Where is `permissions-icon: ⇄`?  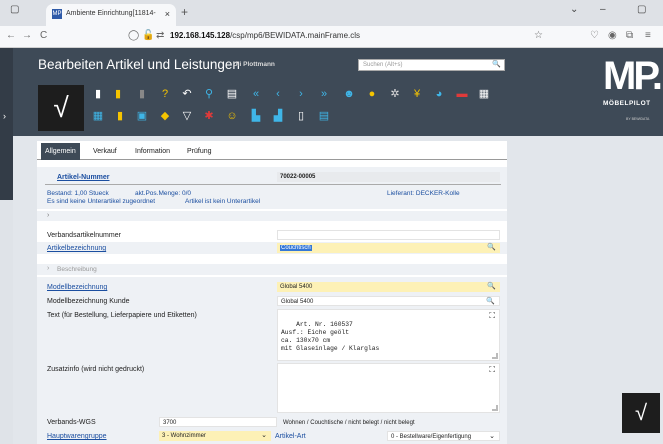
permissions-icon: ⇄ is located at coordinates (160, 35).